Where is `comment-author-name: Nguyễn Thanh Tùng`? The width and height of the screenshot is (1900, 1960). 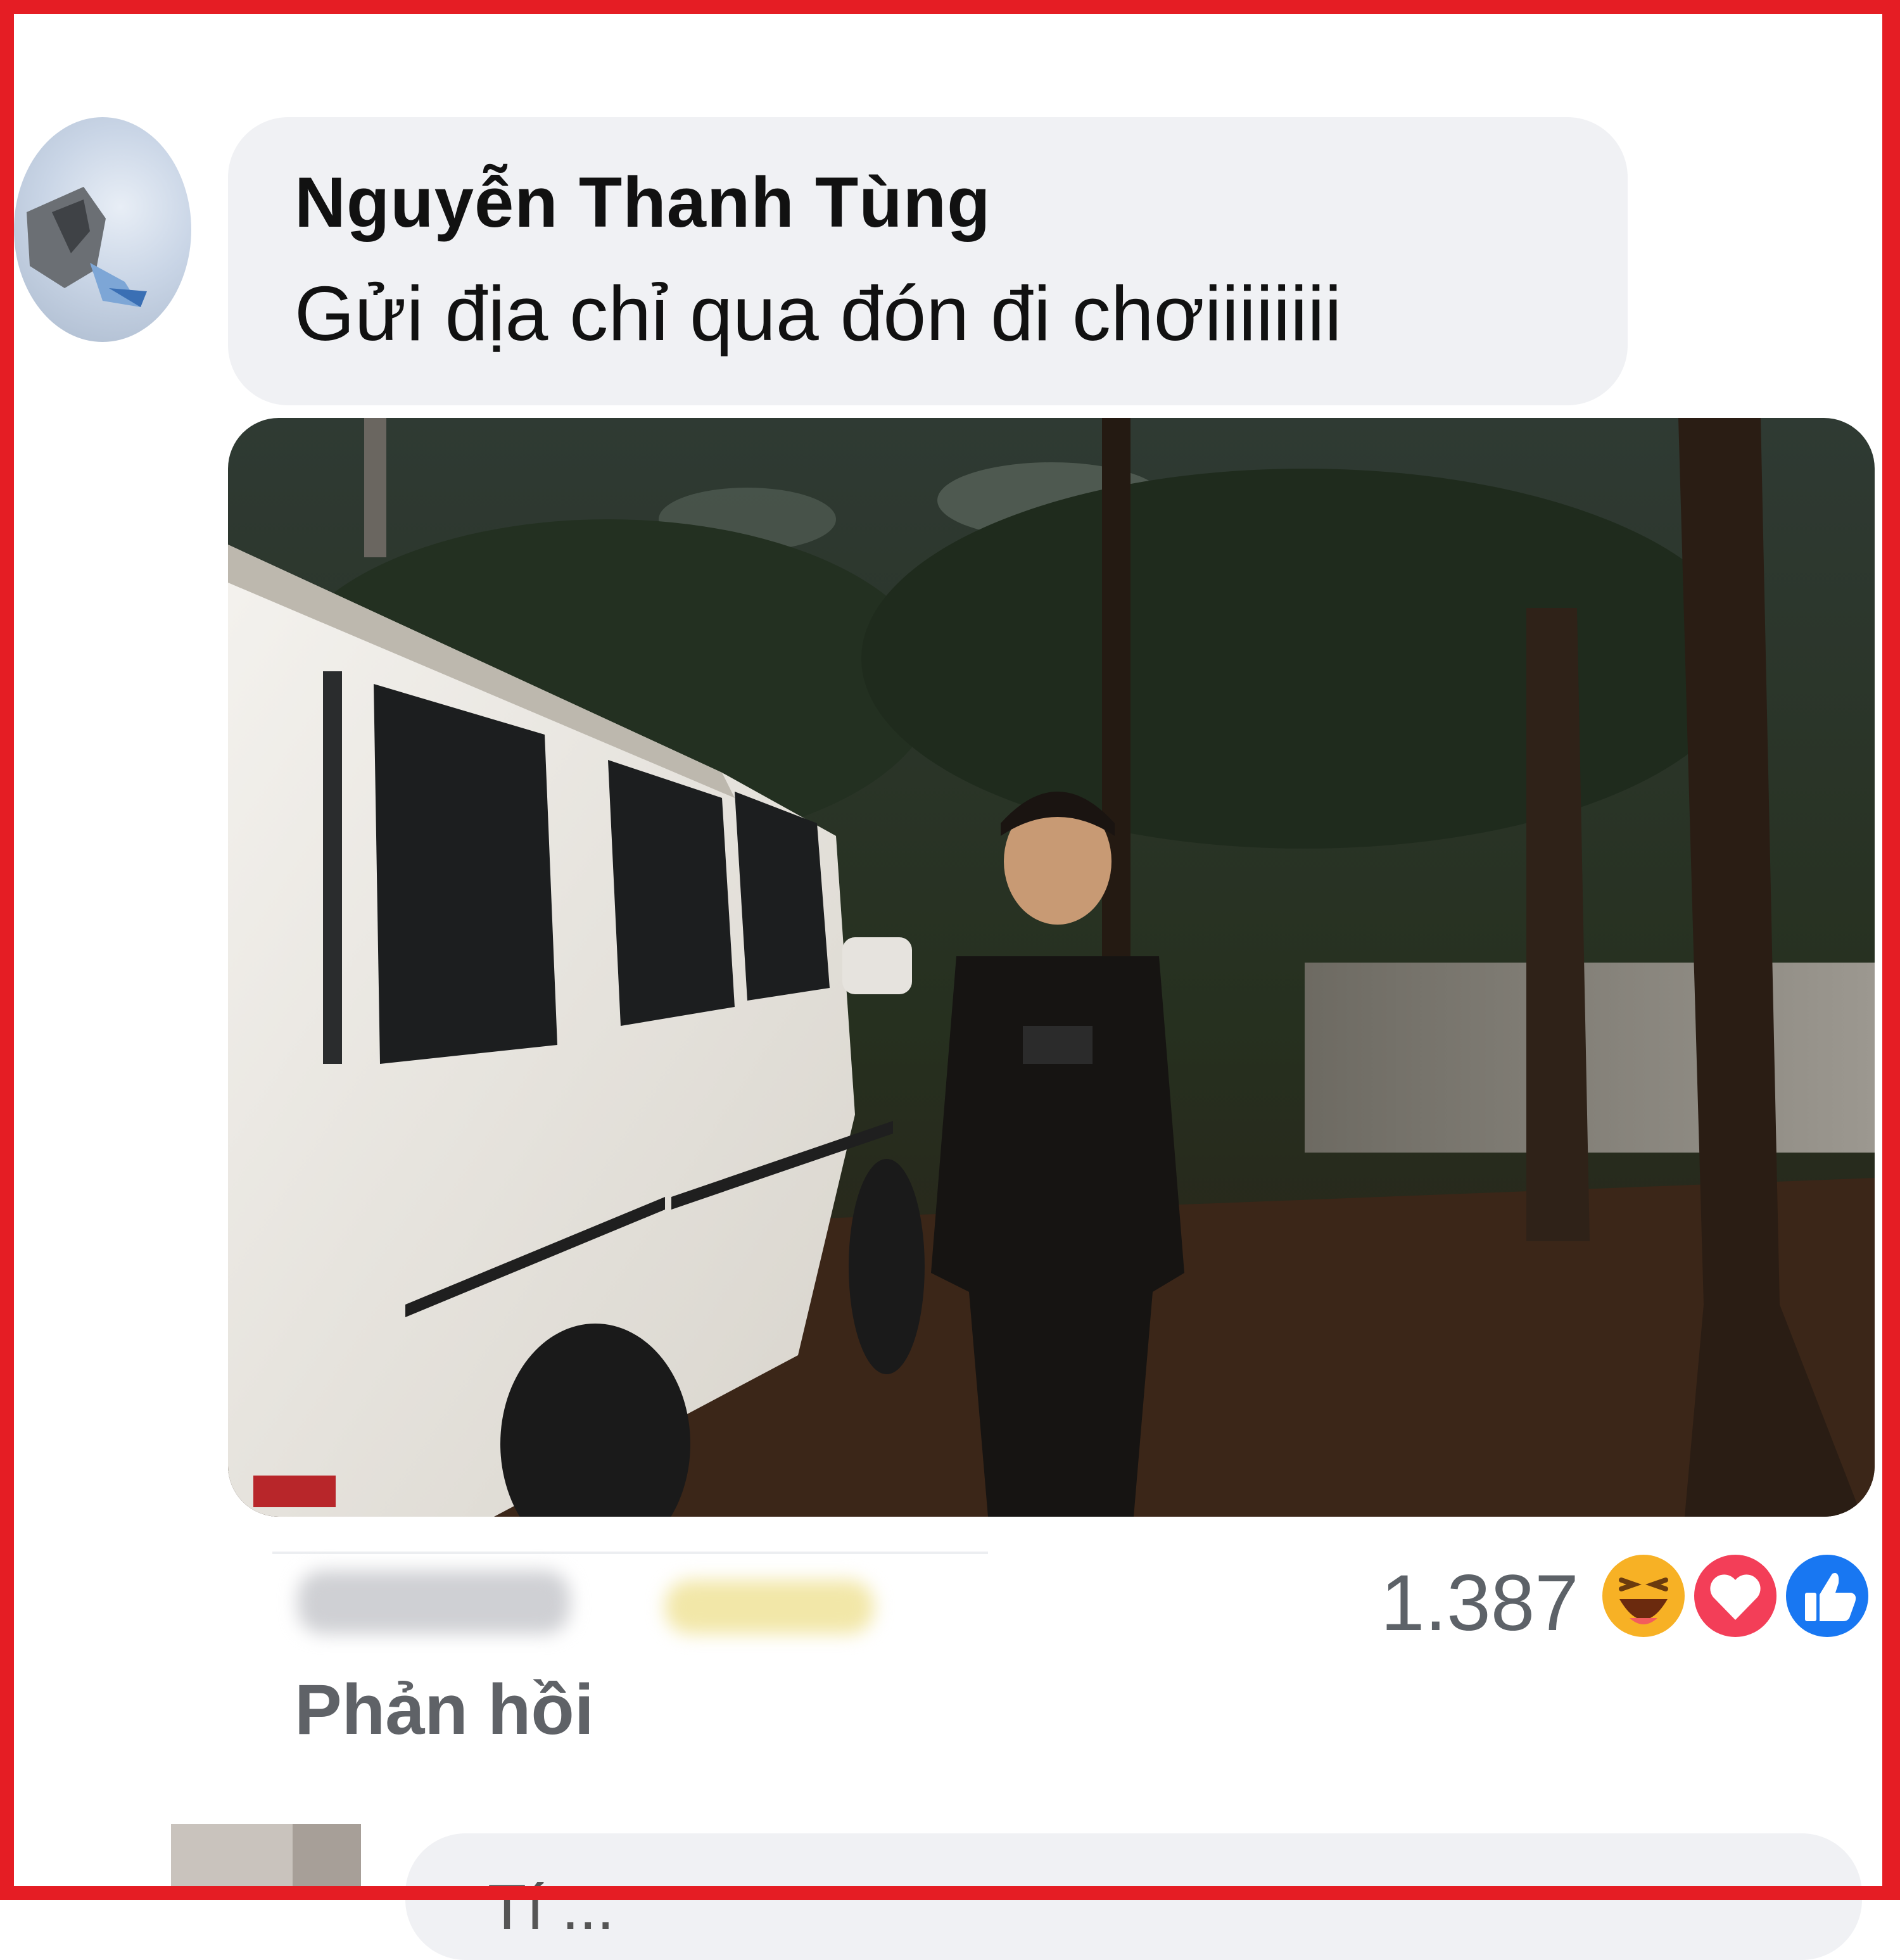
comment-author-name: Nguyễn Thanh Tùng is located at coordinates (642, 202).